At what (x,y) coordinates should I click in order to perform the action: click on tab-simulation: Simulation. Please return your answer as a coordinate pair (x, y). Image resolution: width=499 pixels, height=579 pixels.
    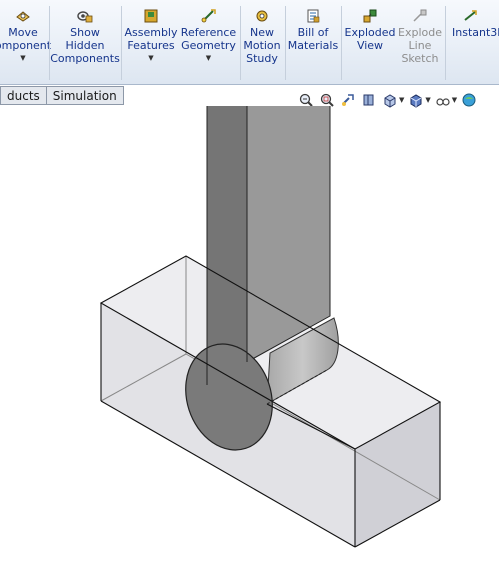
    Looking at the image, I should click on (84, 95).